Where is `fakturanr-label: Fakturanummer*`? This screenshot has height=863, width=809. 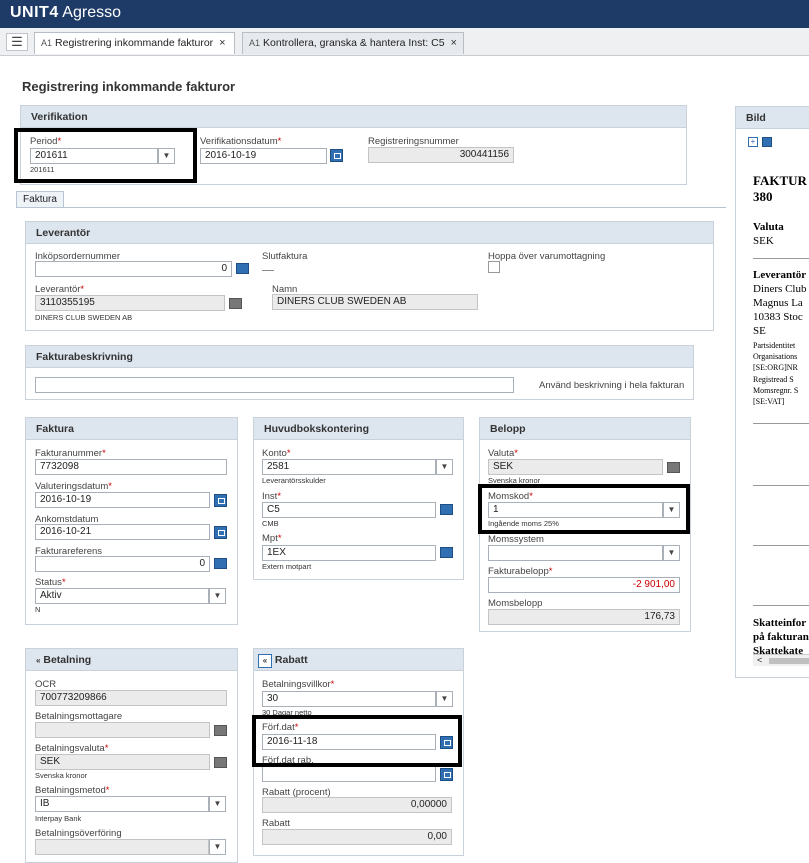 fakturanr-label: Fakturanummer* is located at coordinates (70, 453).